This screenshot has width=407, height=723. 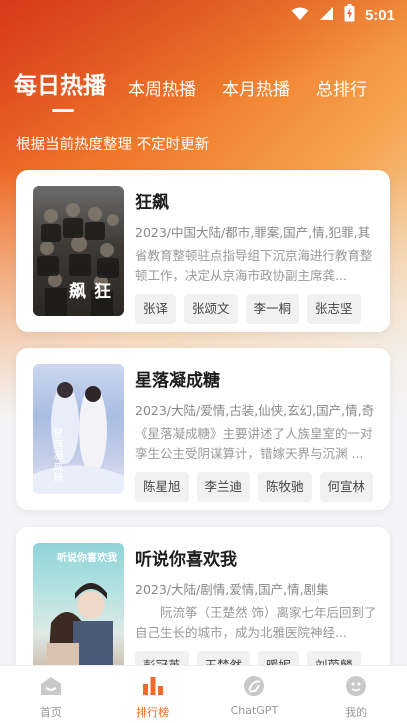 What do you see at coordinates (78, 608) in the screenshot?
I see `poster-image: 听说你喜欢我` at bounding box center [78, 608].